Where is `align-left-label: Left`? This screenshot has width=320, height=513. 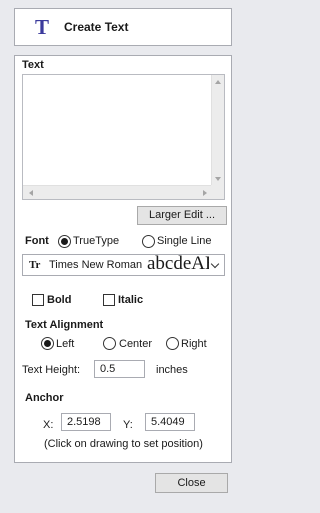
align-left-label: Left is located at coordinates (65, 344).